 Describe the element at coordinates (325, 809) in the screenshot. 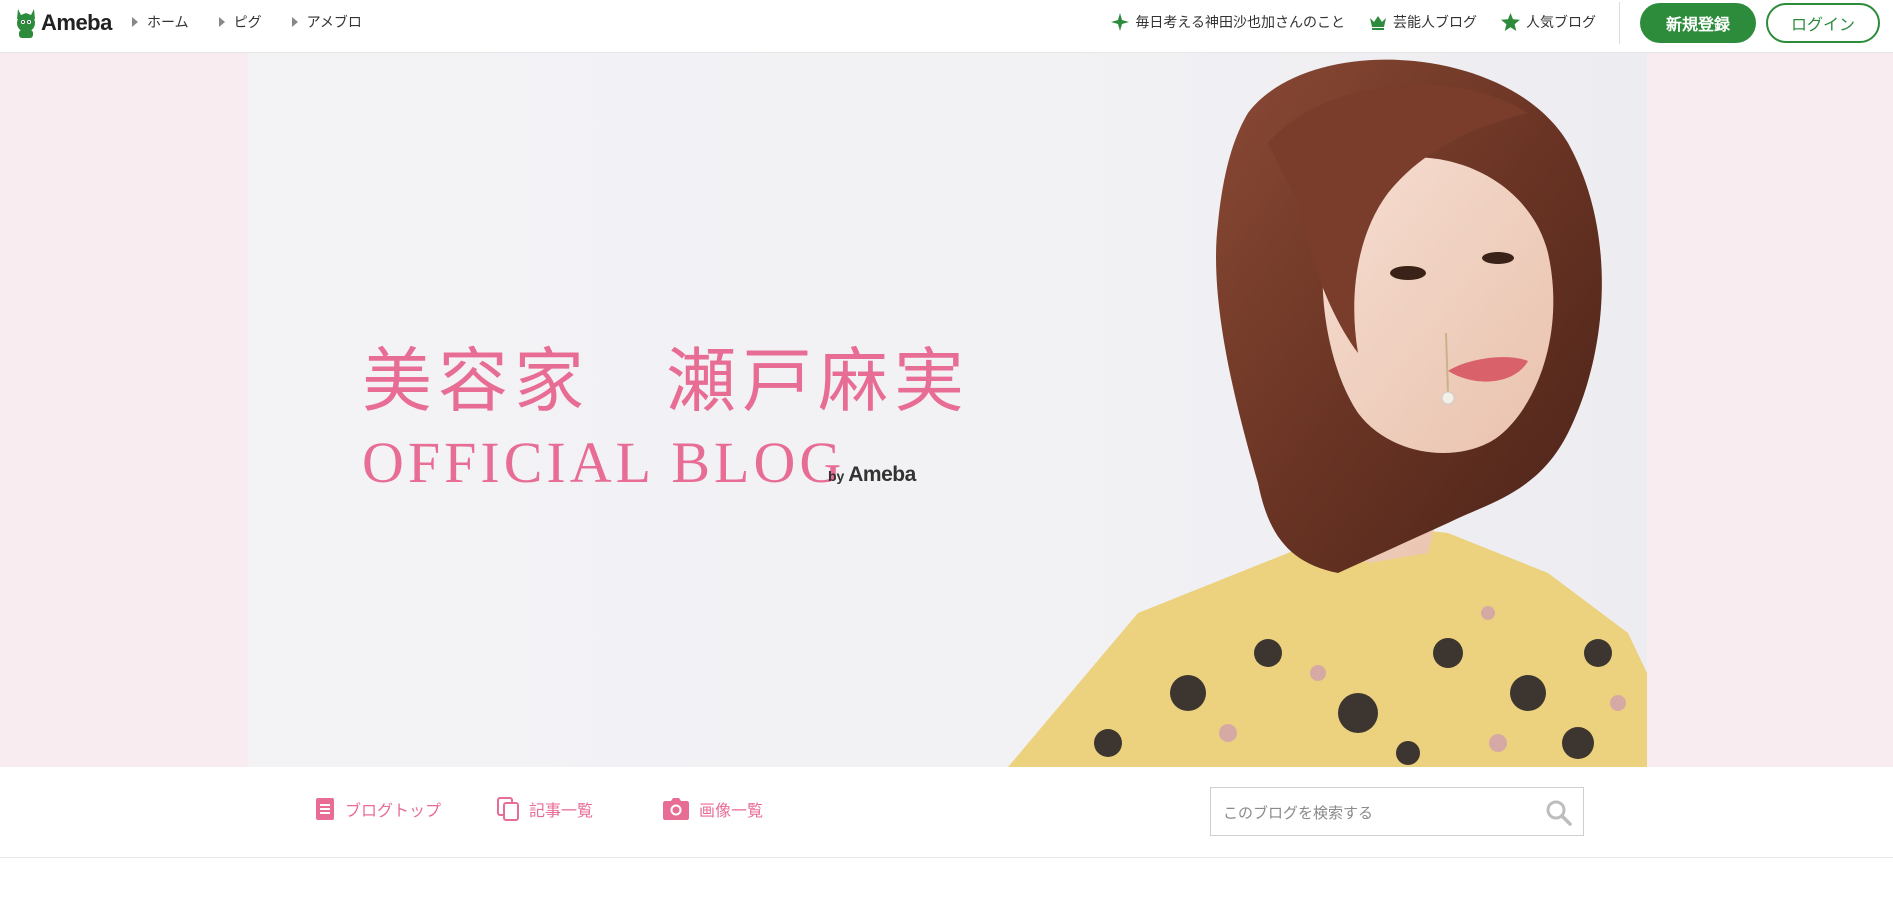

I see `document-icon` at that location.